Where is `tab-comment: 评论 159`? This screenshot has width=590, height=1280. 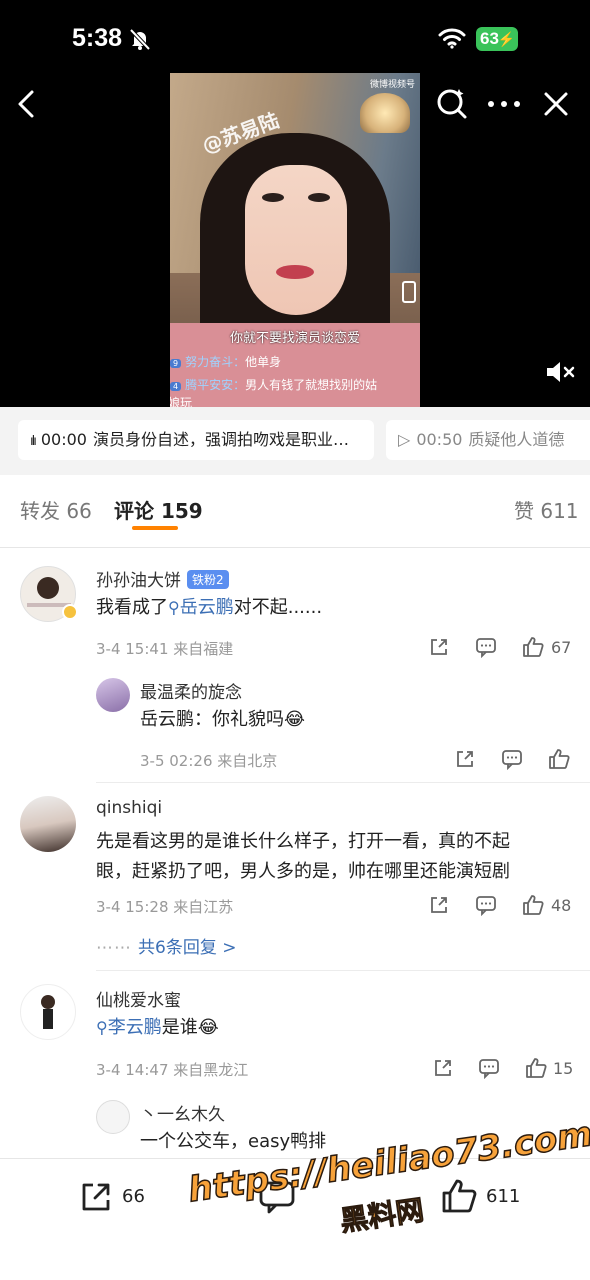
tab-comment: 评论 159 is located at coordinates (158, 509).